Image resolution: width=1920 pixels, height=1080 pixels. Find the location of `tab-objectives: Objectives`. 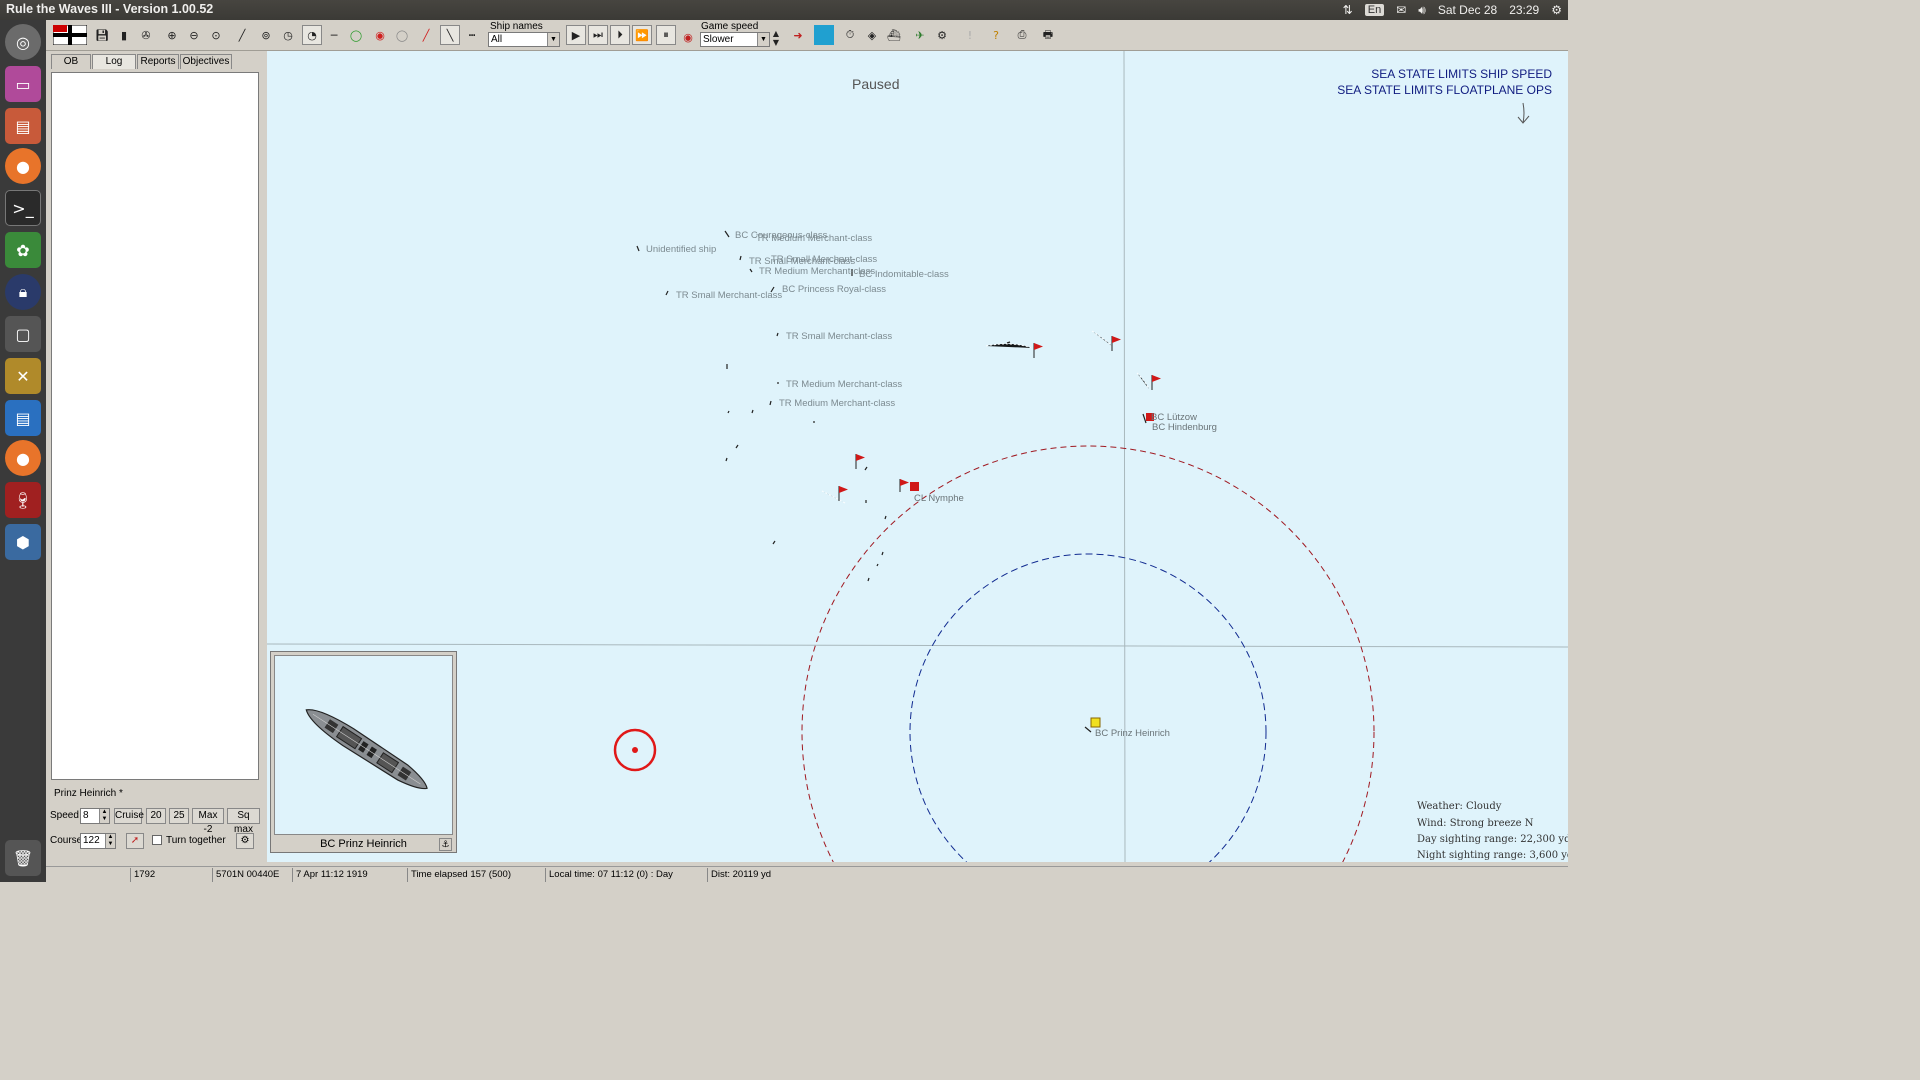

tab-objectives: Objectives is located at coordinates (206, 61).